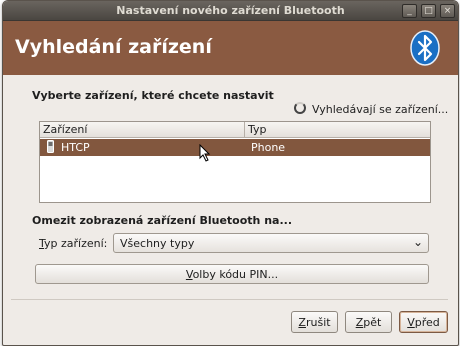  What do you see at coordinates (423, 322) in the screenshot?
I see `forward-button: Vpřed` at bounding box center [423, 322].